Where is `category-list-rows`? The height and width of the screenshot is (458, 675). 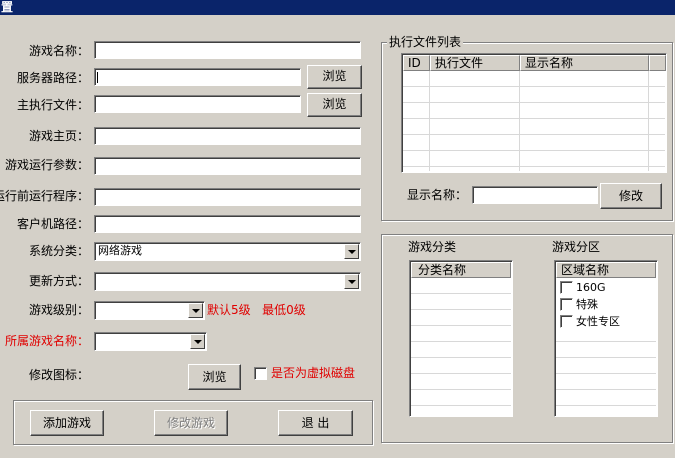
category-list-rows is located at coordinates (461, 346).